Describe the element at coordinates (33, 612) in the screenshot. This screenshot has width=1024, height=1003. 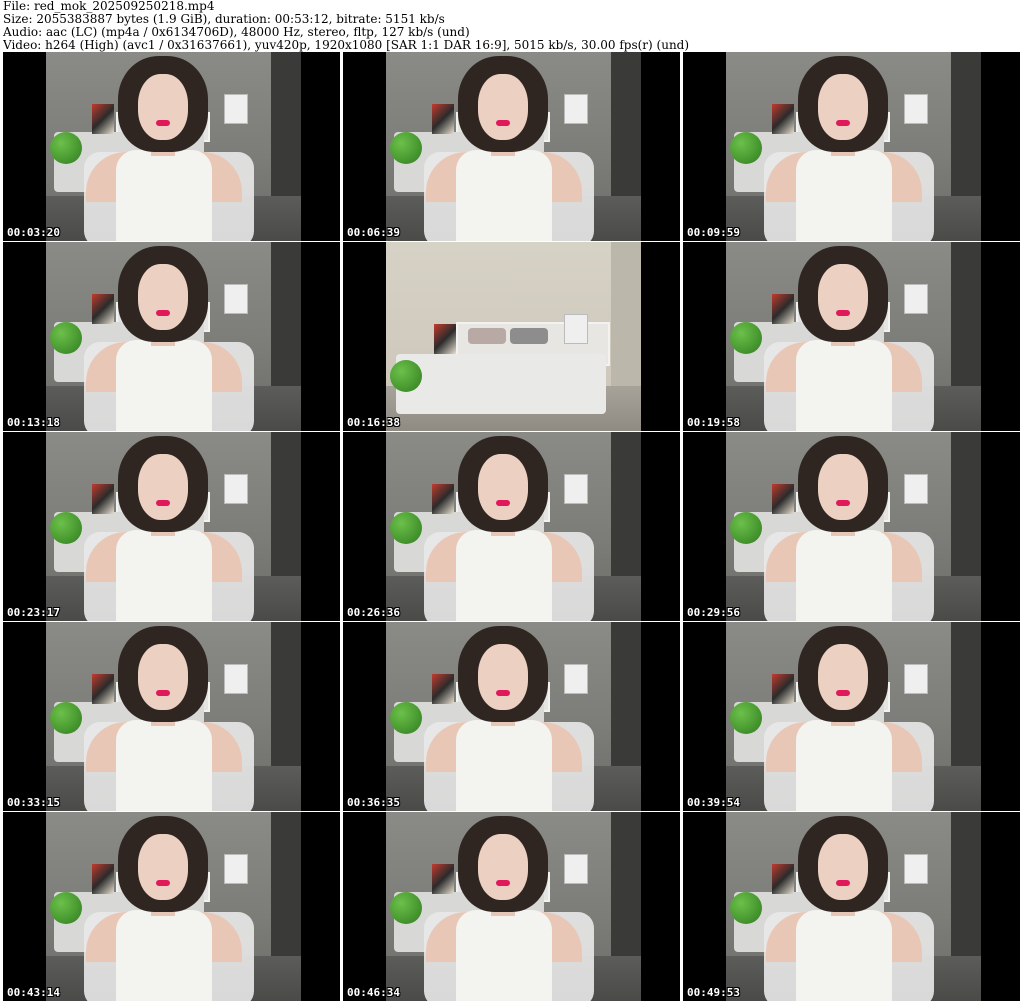
I see `thumbnail-timestamp: 00:23:17` at that location.